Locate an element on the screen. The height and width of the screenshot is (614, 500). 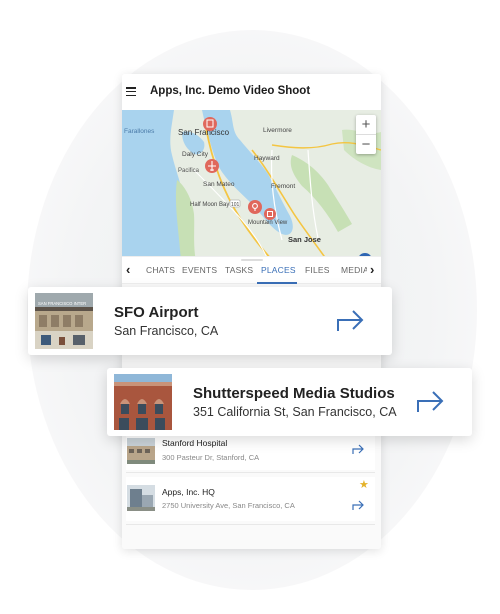
tabs-next-arrow-icon: › is located at coordinates (372, 269).